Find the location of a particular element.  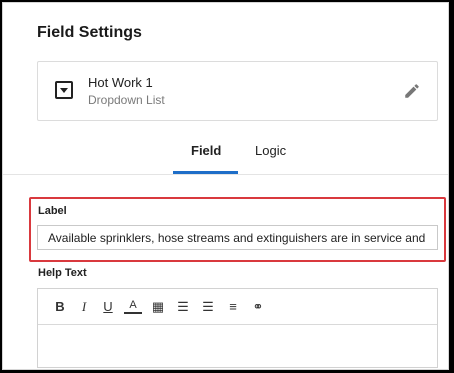

help-text-input is located at coordinates (237, 347).